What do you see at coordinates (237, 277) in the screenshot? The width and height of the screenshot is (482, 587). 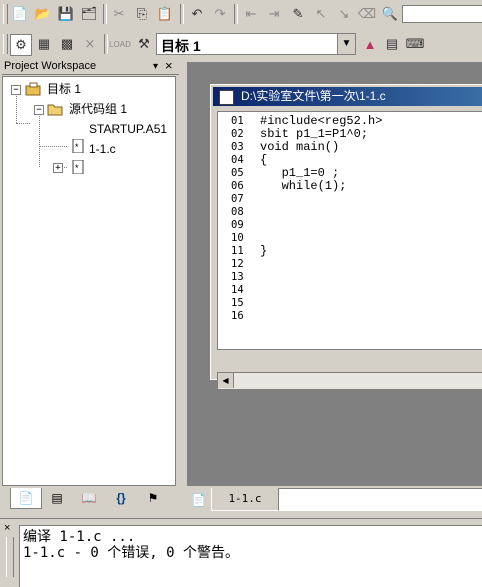 I see `line-number: 13` at bounding box center [237, 277].